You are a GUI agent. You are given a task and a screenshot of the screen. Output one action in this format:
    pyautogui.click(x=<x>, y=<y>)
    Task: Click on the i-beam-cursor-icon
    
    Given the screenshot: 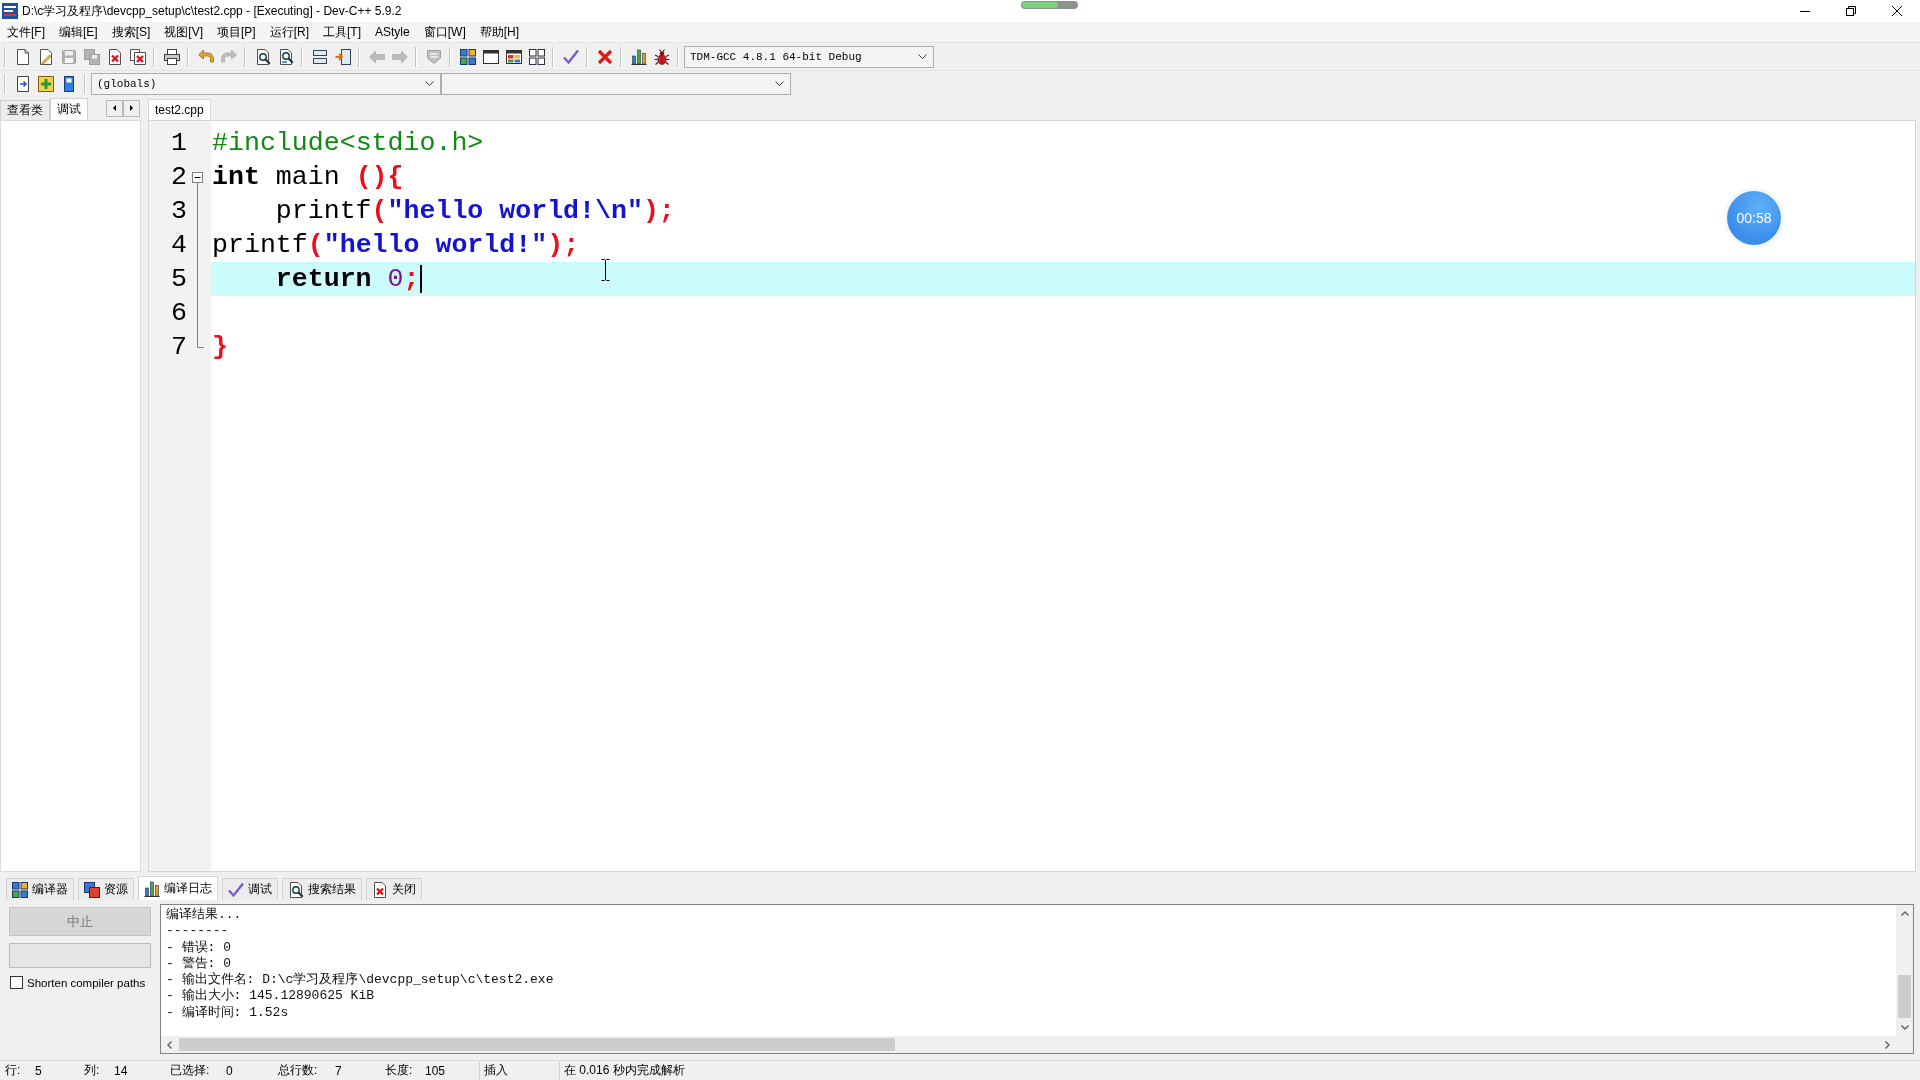 What is the action you would take?
    pyautogui.click(x=605, y=270)
    